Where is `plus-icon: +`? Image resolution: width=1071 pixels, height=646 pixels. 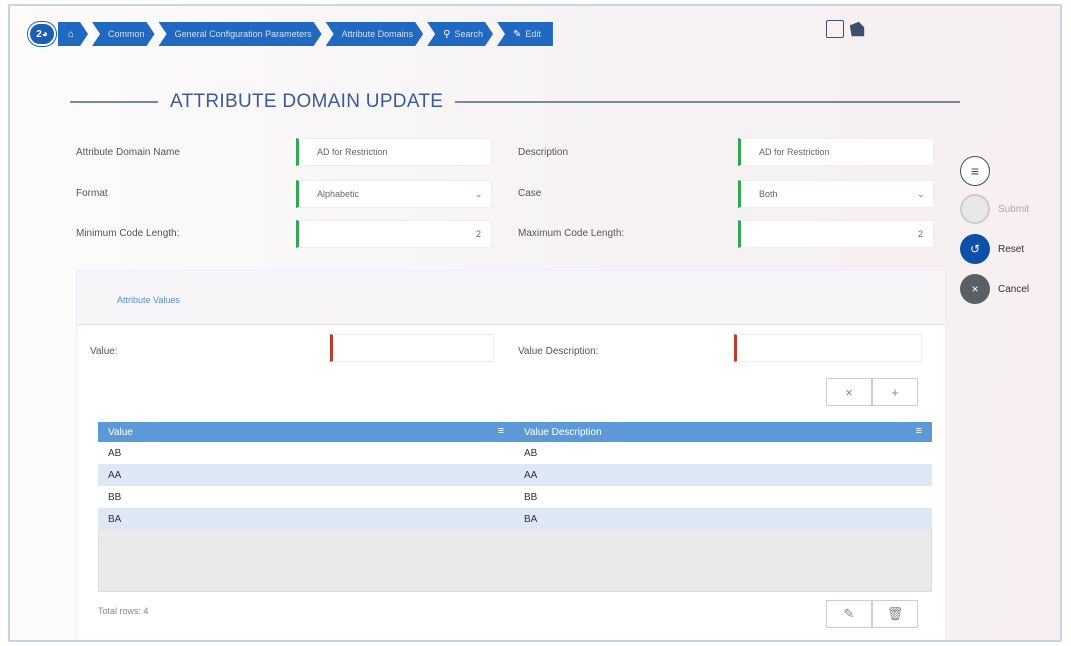
plus-icon: + is located at coordinates (895, 392).